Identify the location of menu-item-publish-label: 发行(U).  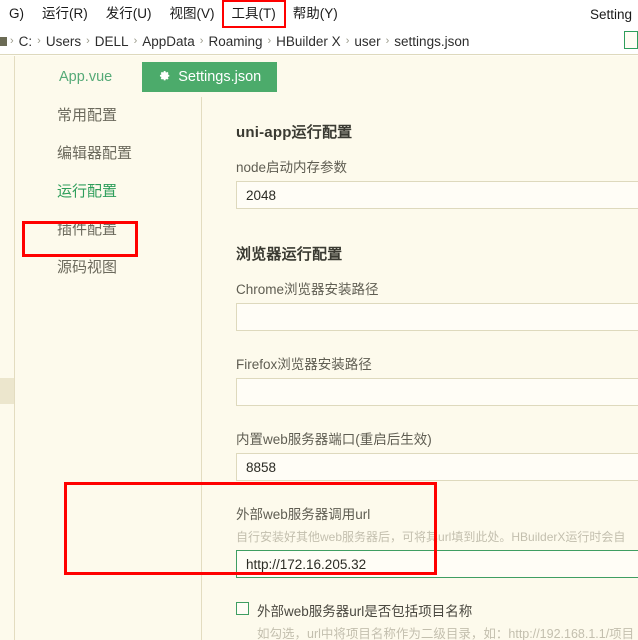
(128, 13).